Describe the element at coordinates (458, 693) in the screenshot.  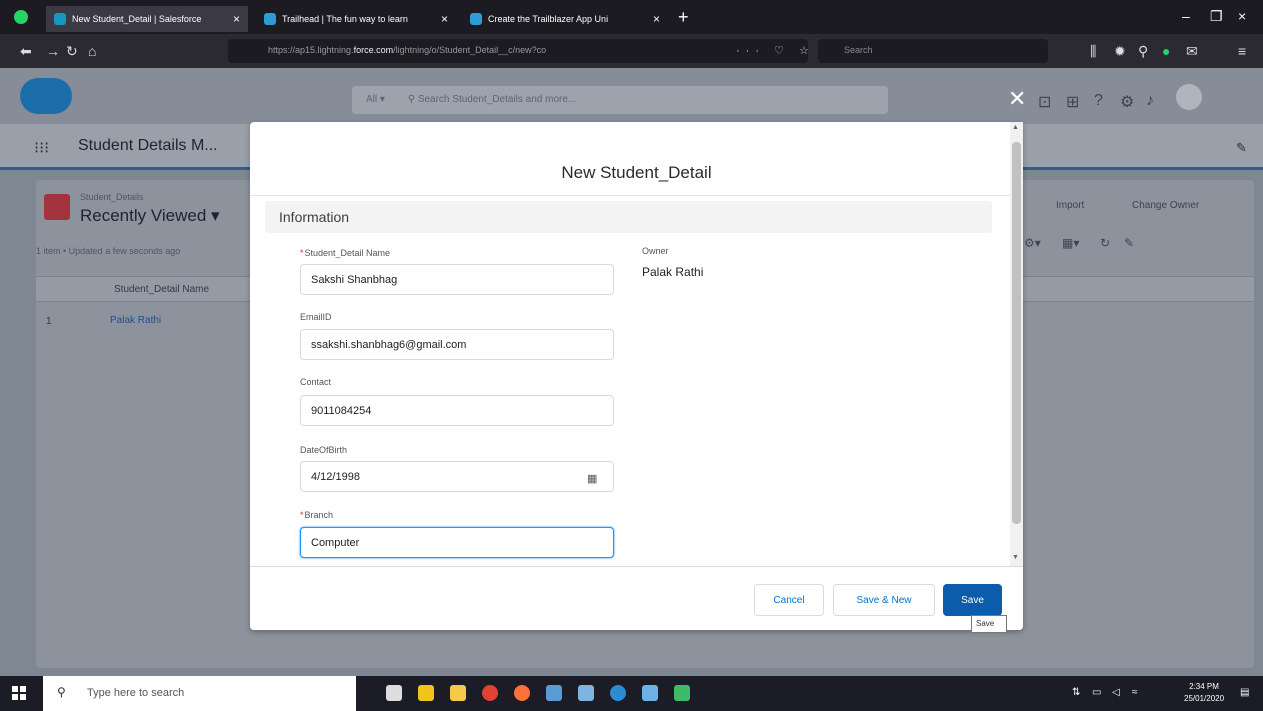
I see `sticky-notes-icon` at that location.